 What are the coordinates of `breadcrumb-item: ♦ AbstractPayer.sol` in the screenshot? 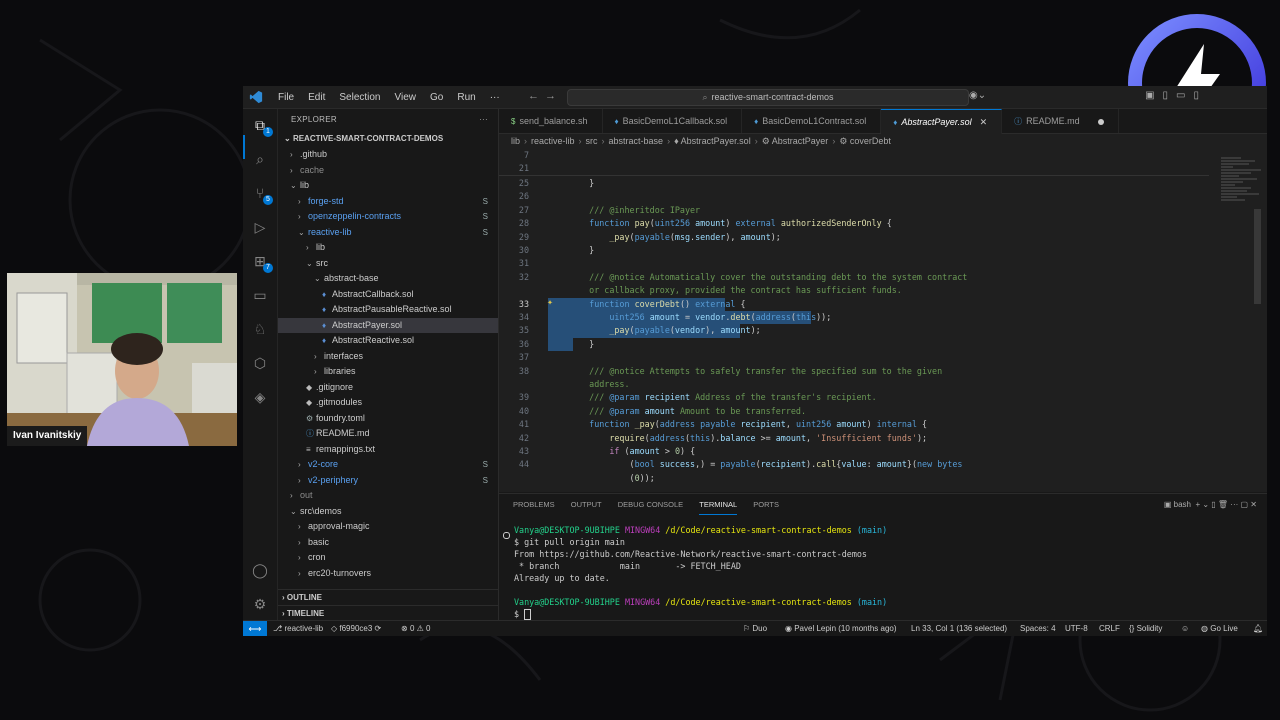 It's located at (712, 141).